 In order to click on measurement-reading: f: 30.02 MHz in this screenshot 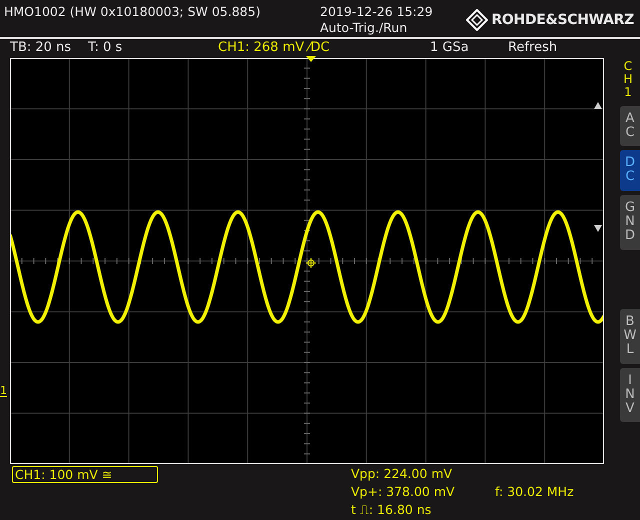, I will do `click(535, 492)`.